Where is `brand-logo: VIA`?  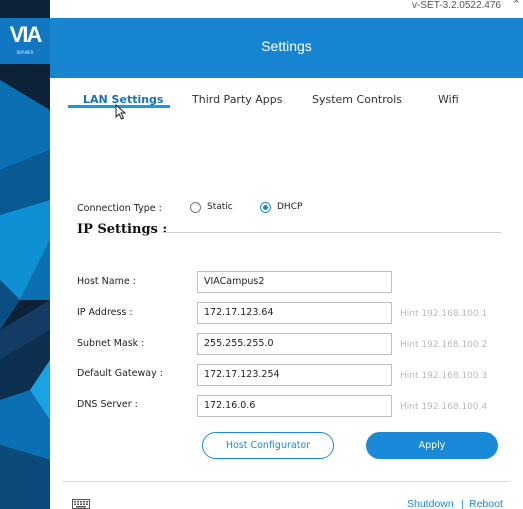 brand-logo: VIA is located at coordinates (26, 34).